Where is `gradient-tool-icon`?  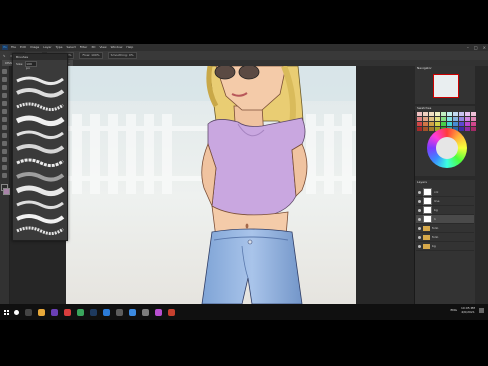
gradient-tool-icon is located at coordinates (4, 127).